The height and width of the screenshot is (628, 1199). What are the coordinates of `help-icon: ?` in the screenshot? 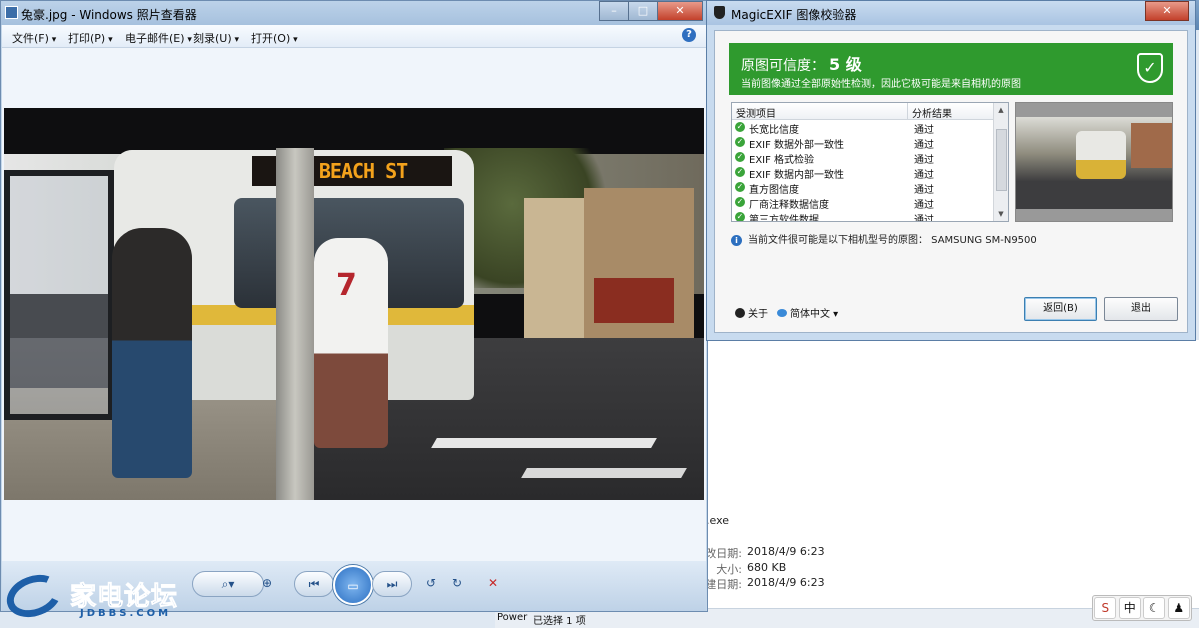 It's located at (689, 35).